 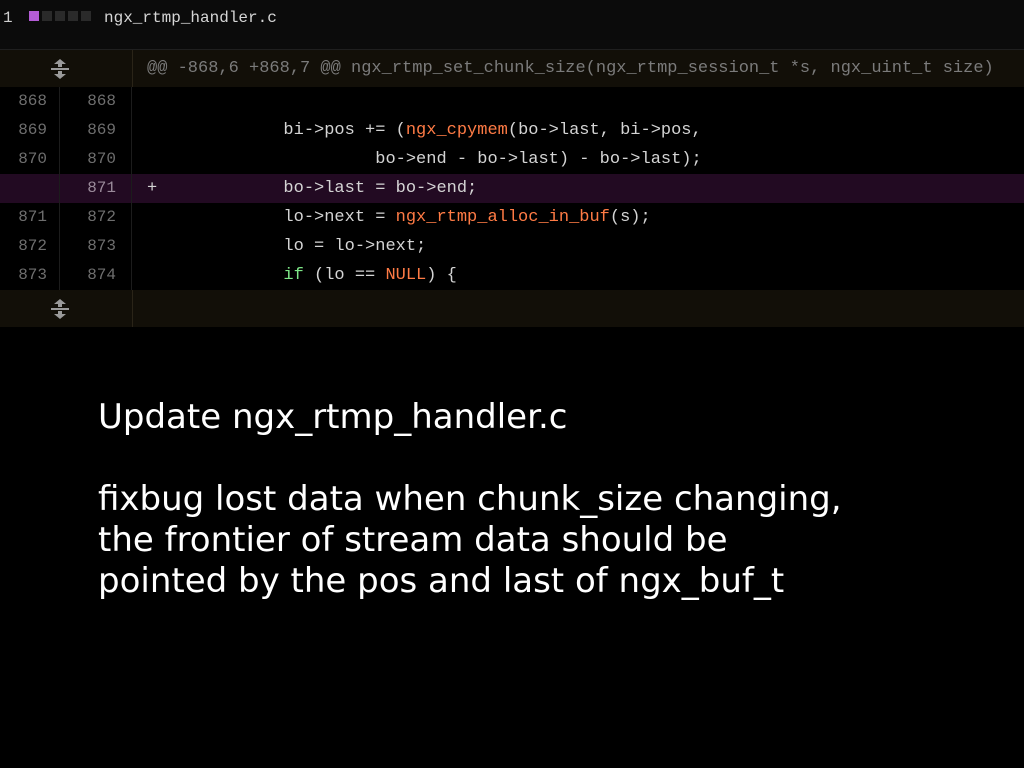 What do you see at coordinates (502, 217) in the screenshot?
I see `function-token: ngx_rtmp_alloc_in_buf` at bounding box center [502, 217].